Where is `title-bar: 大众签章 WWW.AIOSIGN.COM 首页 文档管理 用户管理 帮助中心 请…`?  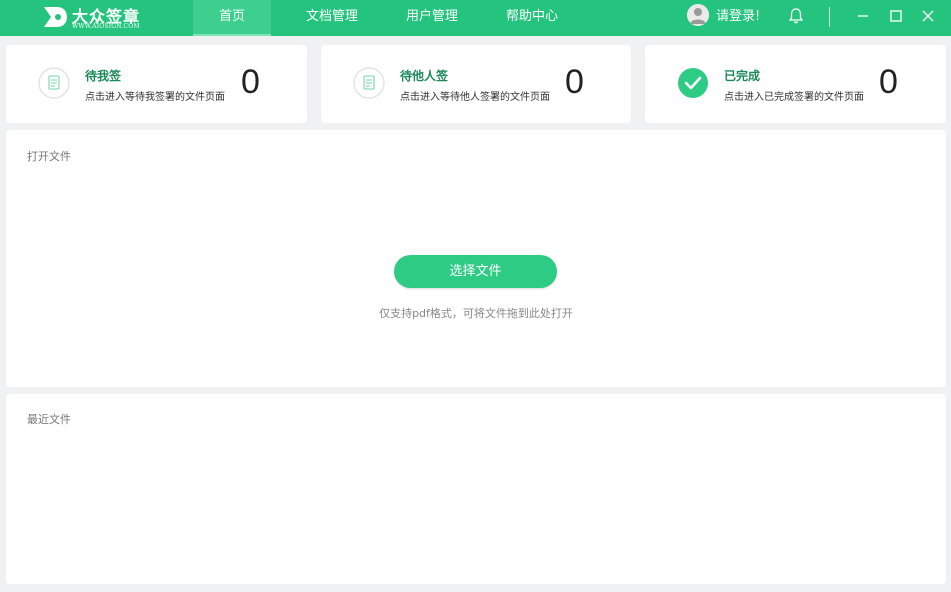 title-bar: 大众签章 WWW.AIOSIGN.COM 首页 文档管理 用户管理 帮助中心 请… is located at coordinates (475, 18).